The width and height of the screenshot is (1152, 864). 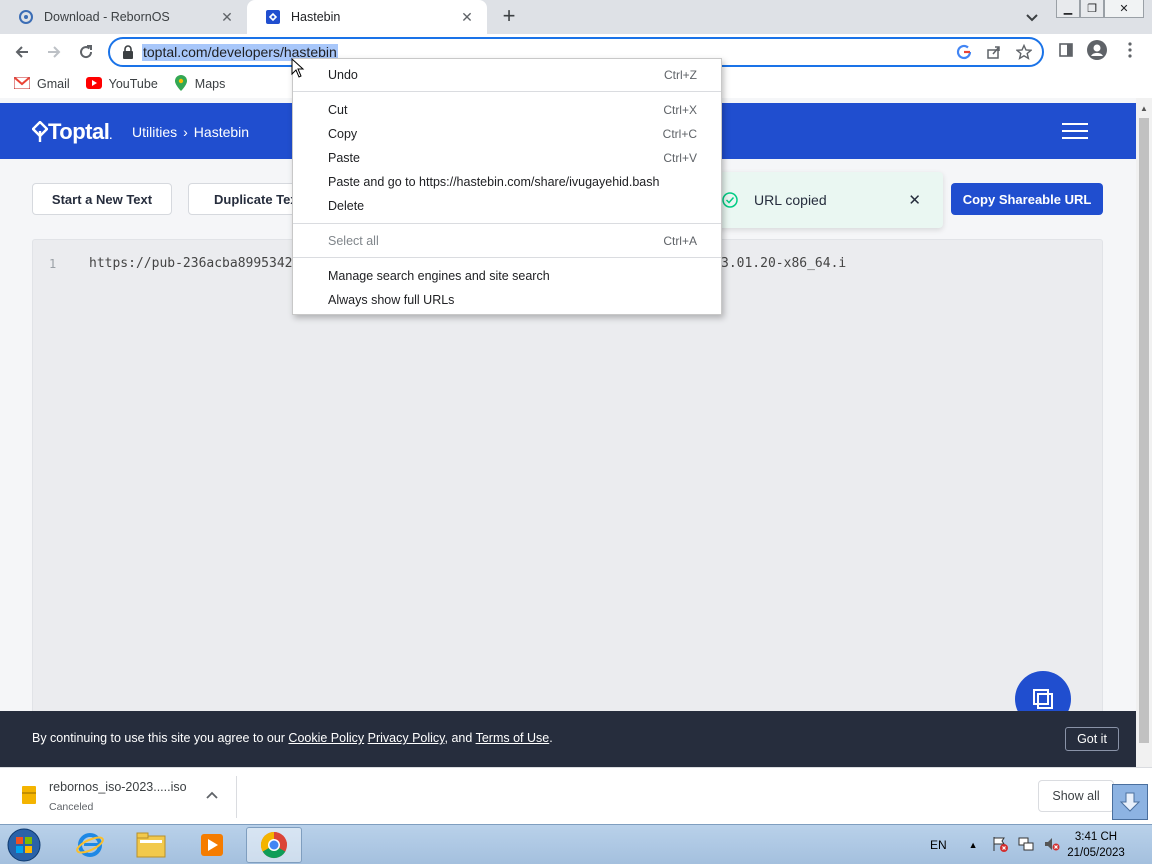 What do you see at coordinates (107, 17) in the screenshot?
I see `tab-title: Download - RebornOS` at bounding box center [107, 17].